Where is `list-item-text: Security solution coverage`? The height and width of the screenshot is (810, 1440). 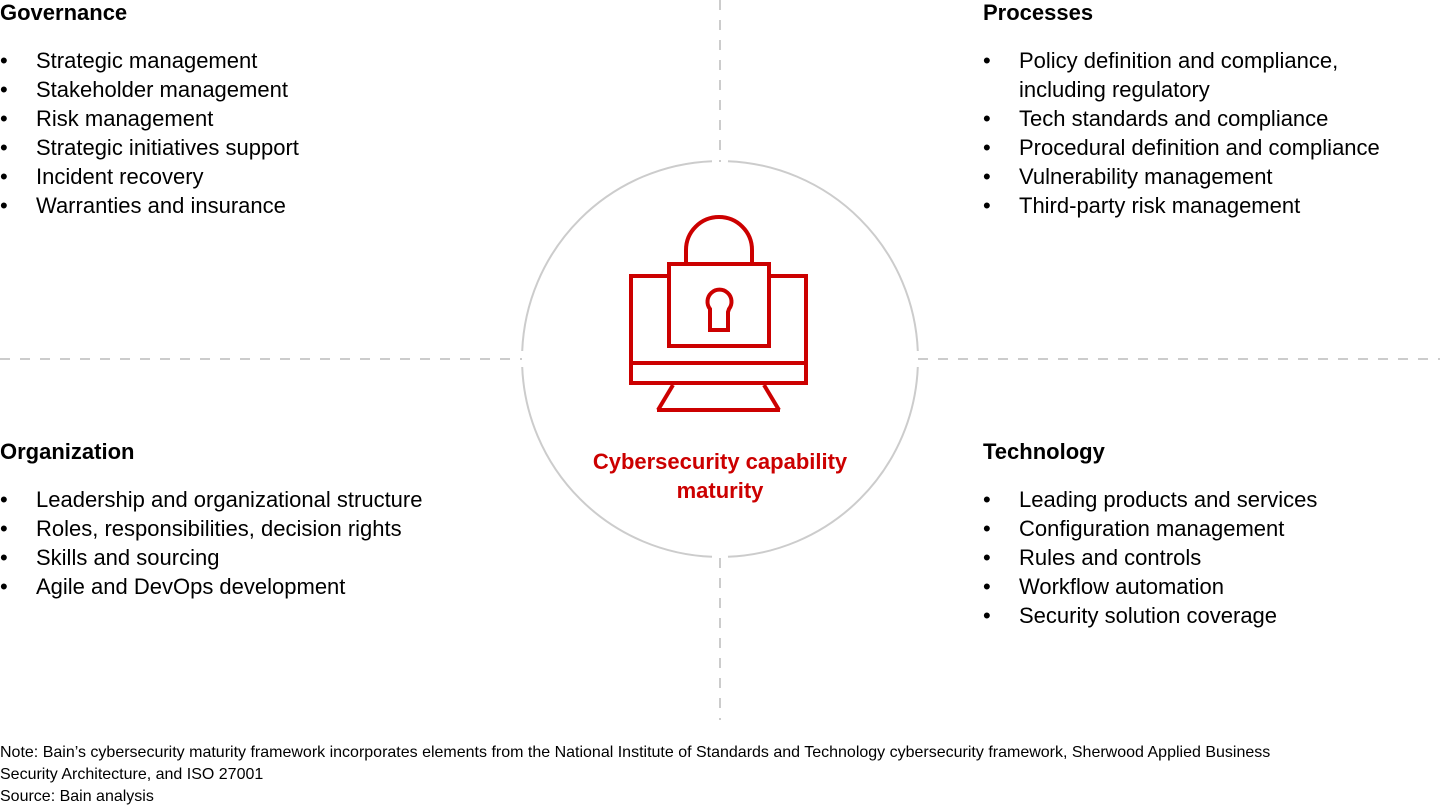
list-item-text: Security solution coverage is located at coordinates (1148, 615).